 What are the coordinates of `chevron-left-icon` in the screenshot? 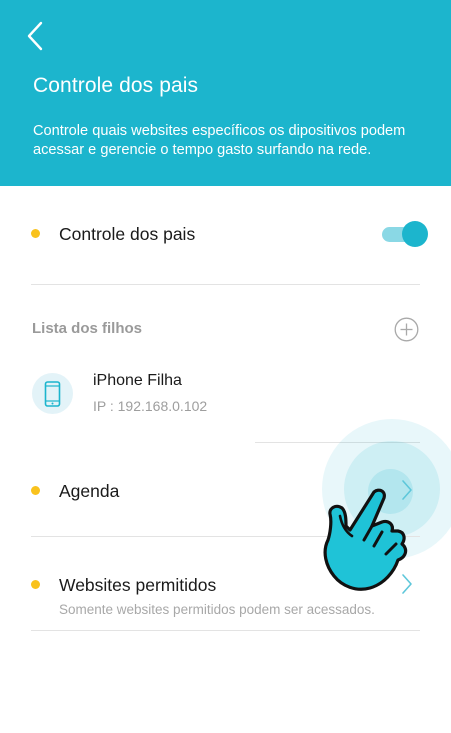 It's located at (35, 36).